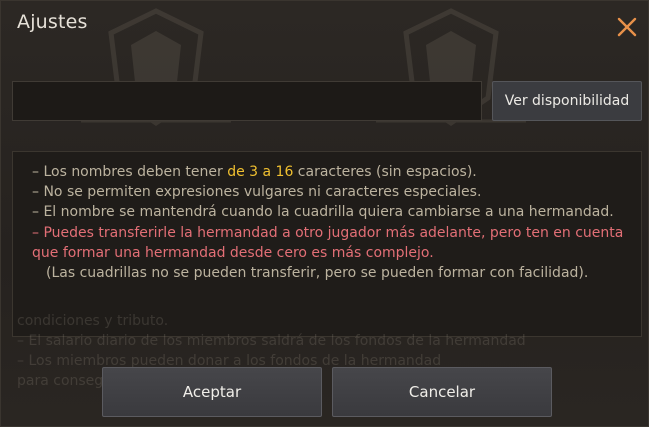 The image size is (649, 427). What do you see at coordinates (627, 27) in the screenshot?
I see `close-icon` at bounding box center [627, 27].